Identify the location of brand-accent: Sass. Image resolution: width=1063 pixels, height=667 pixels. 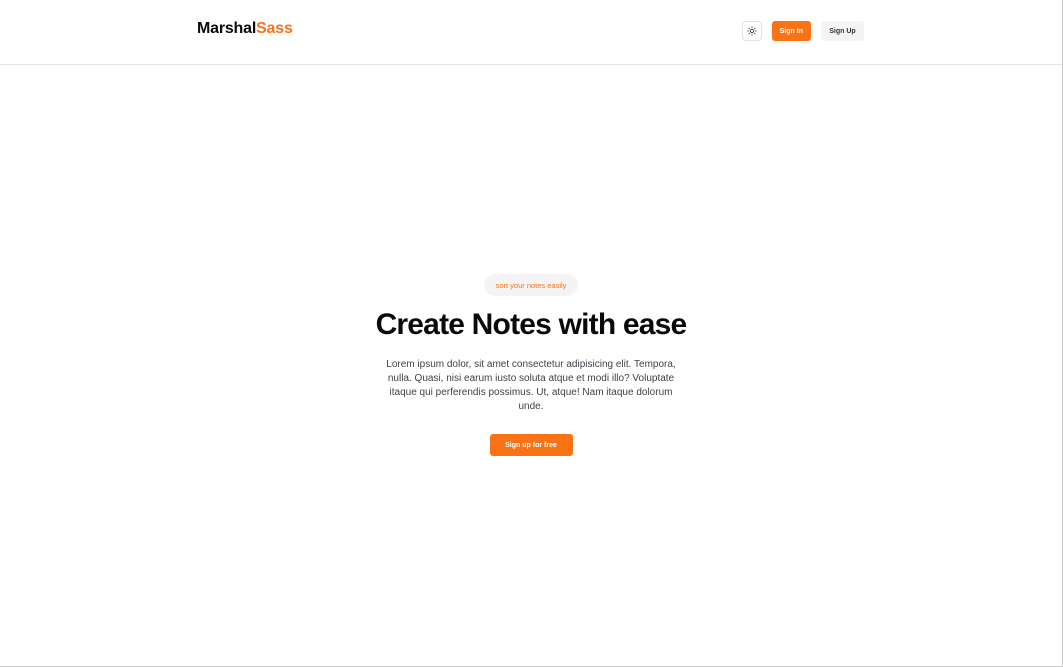
(274, 28).